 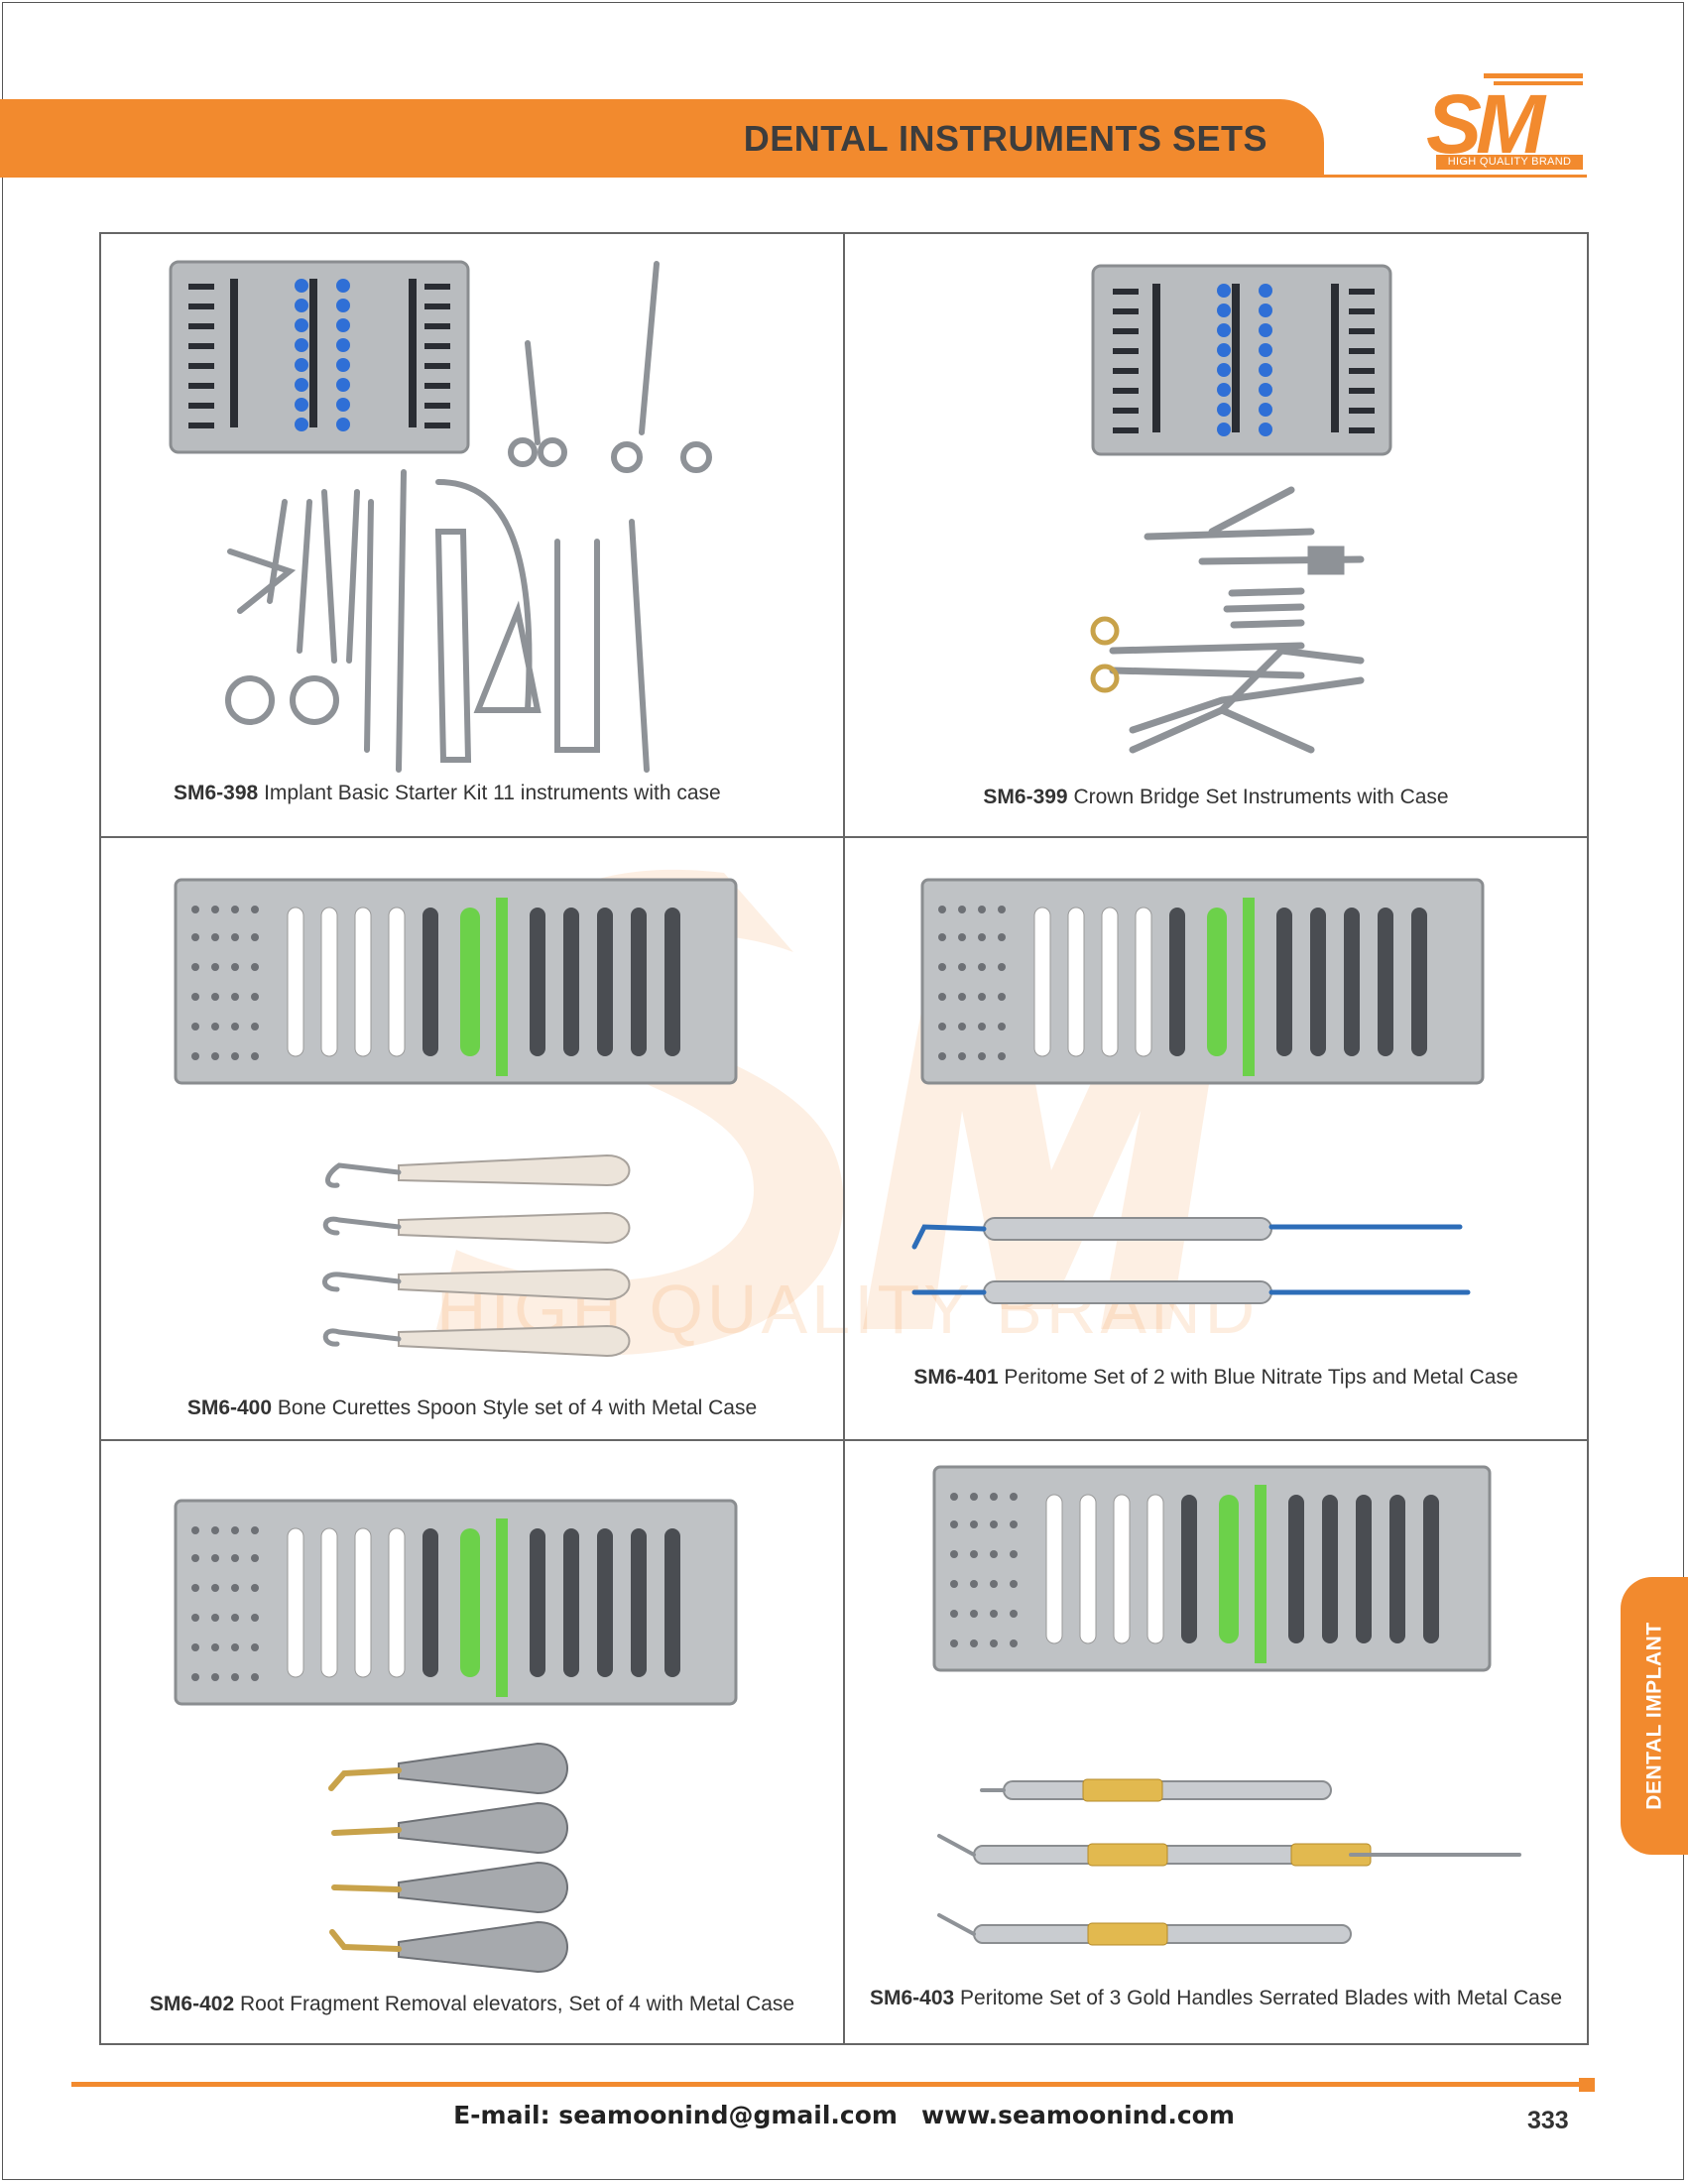 What do you see at coordinates (1261, 797) in the screenshot?
I see `product-description: Crown Bridge Set Instruments with Case` at bounding box center [1261, 797].